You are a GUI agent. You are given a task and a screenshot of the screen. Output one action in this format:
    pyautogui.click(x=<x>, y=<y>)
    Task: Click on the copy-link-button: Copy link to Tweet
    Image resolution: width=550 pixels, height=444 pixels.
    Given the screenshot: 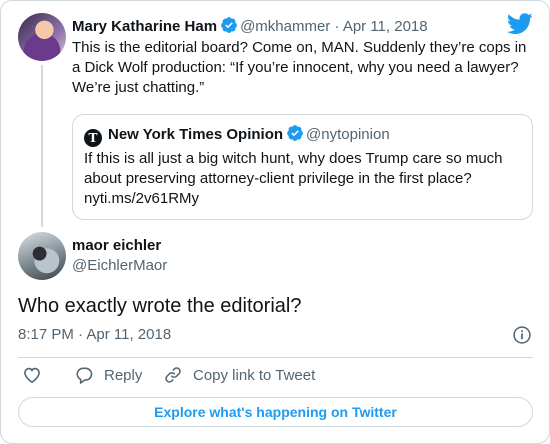 What is the action you would take?
    pyautogui.click(x=239, y=375)
    